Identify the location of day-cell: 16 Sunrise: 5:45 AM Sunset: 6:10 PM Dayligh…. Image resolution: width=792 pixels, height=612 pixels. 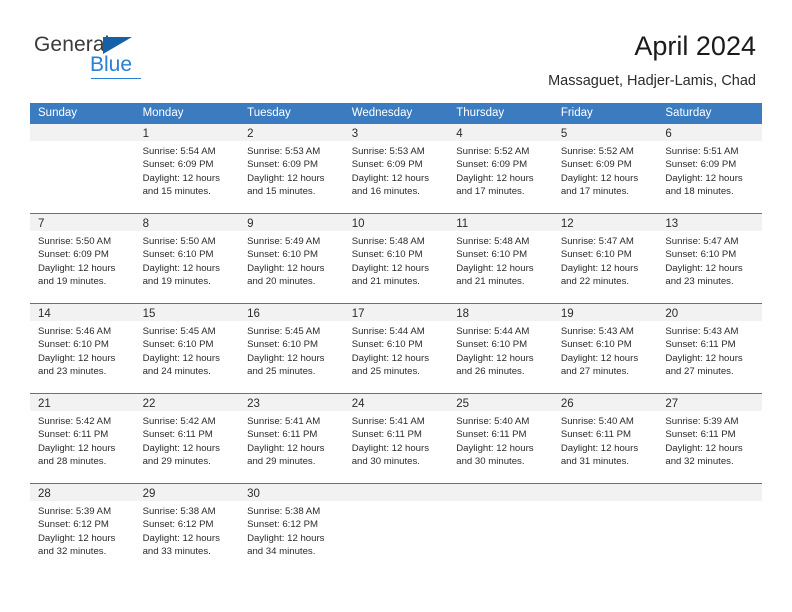
(291, 348).